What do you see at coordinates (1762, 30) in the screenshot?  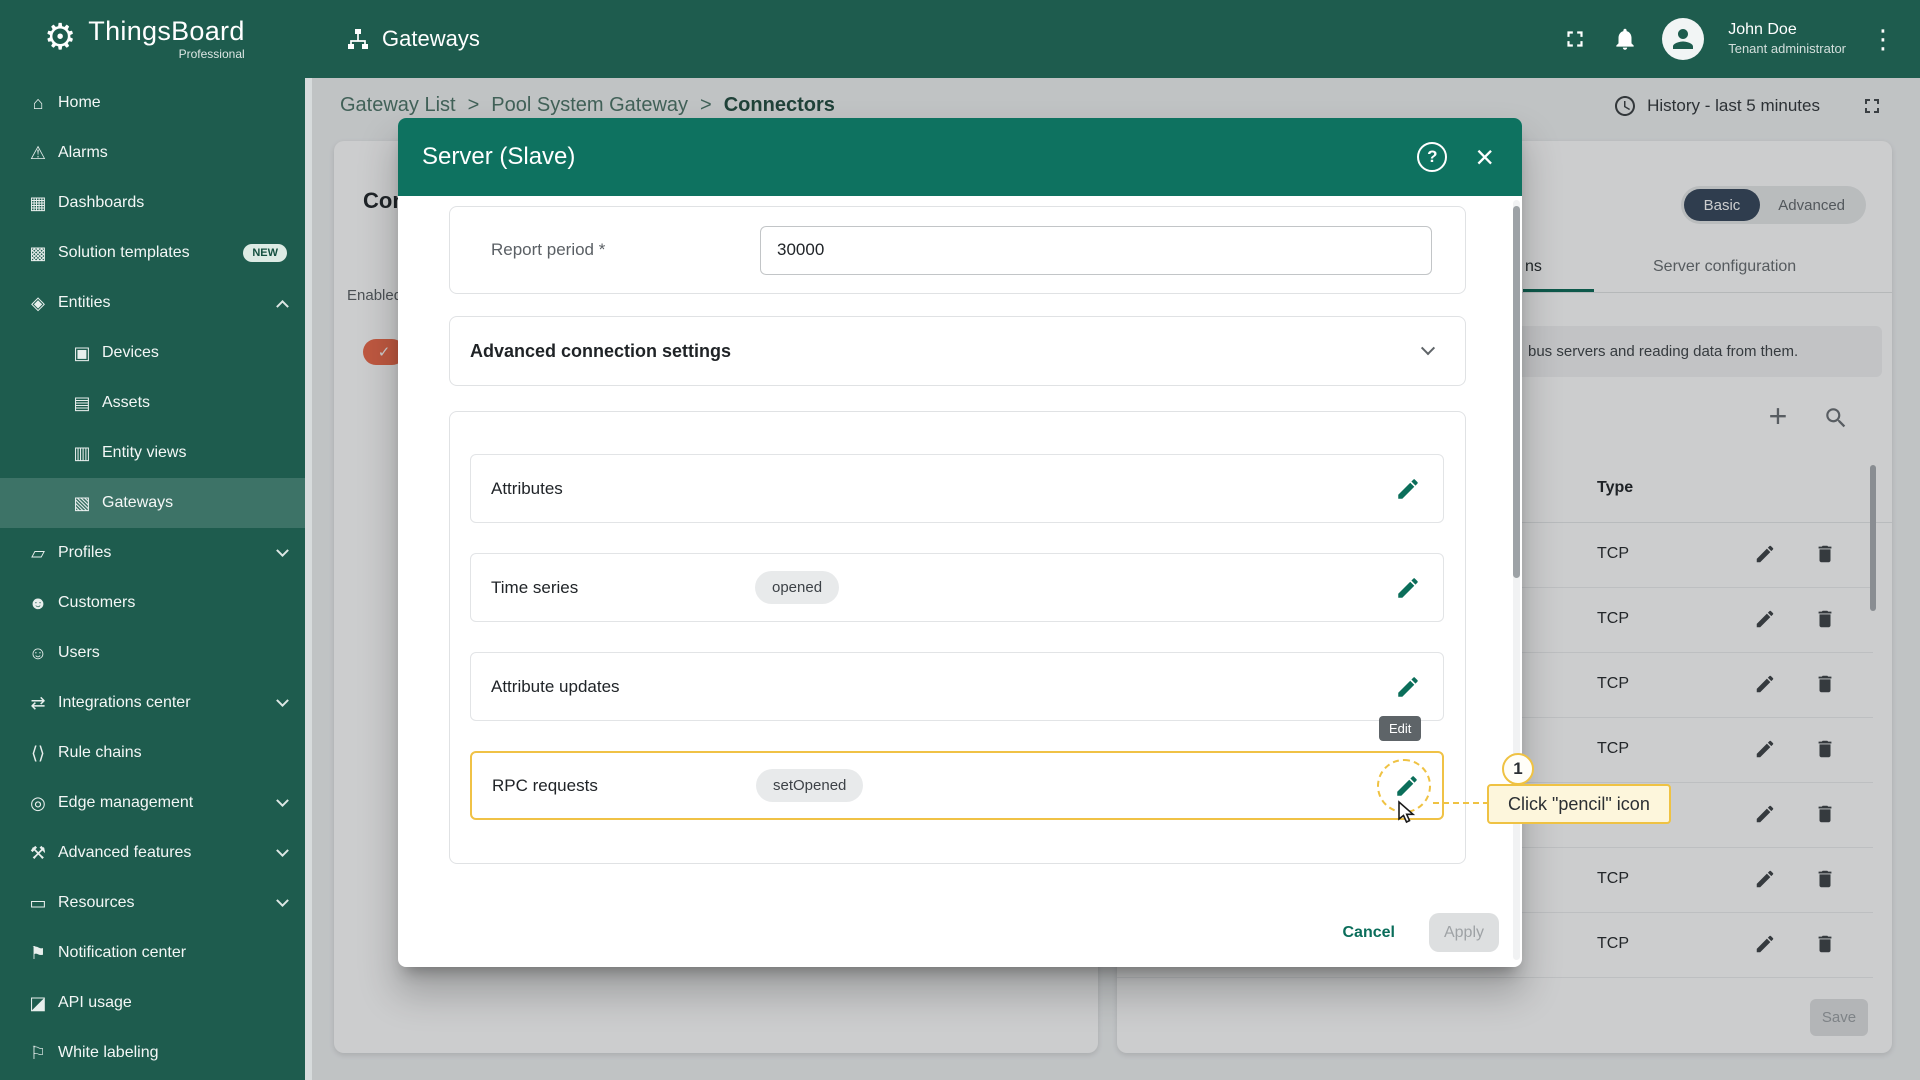 I see `user-name: John Doe` at bounding box center [1762, 30].